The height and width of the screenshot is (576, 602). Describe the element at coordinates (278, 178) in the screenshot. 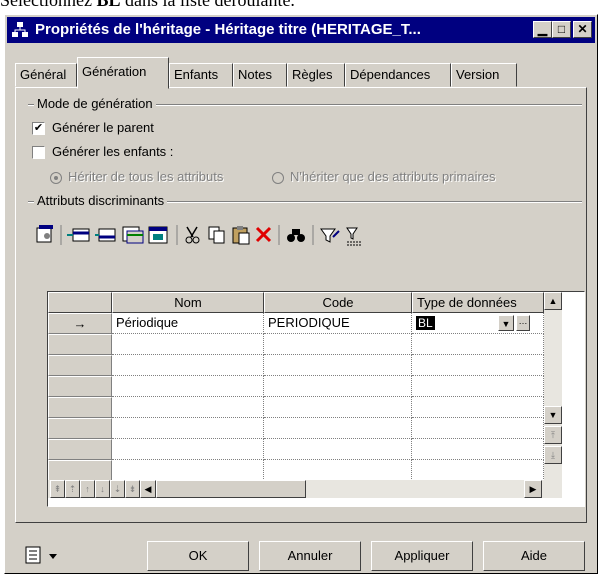

I see `inherit-primary-radio` at that location.